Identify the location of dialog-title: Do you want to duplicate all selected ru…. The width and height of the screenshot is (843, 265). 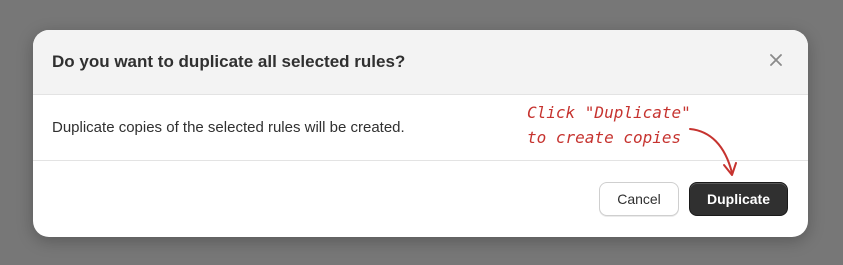
(229, 61).